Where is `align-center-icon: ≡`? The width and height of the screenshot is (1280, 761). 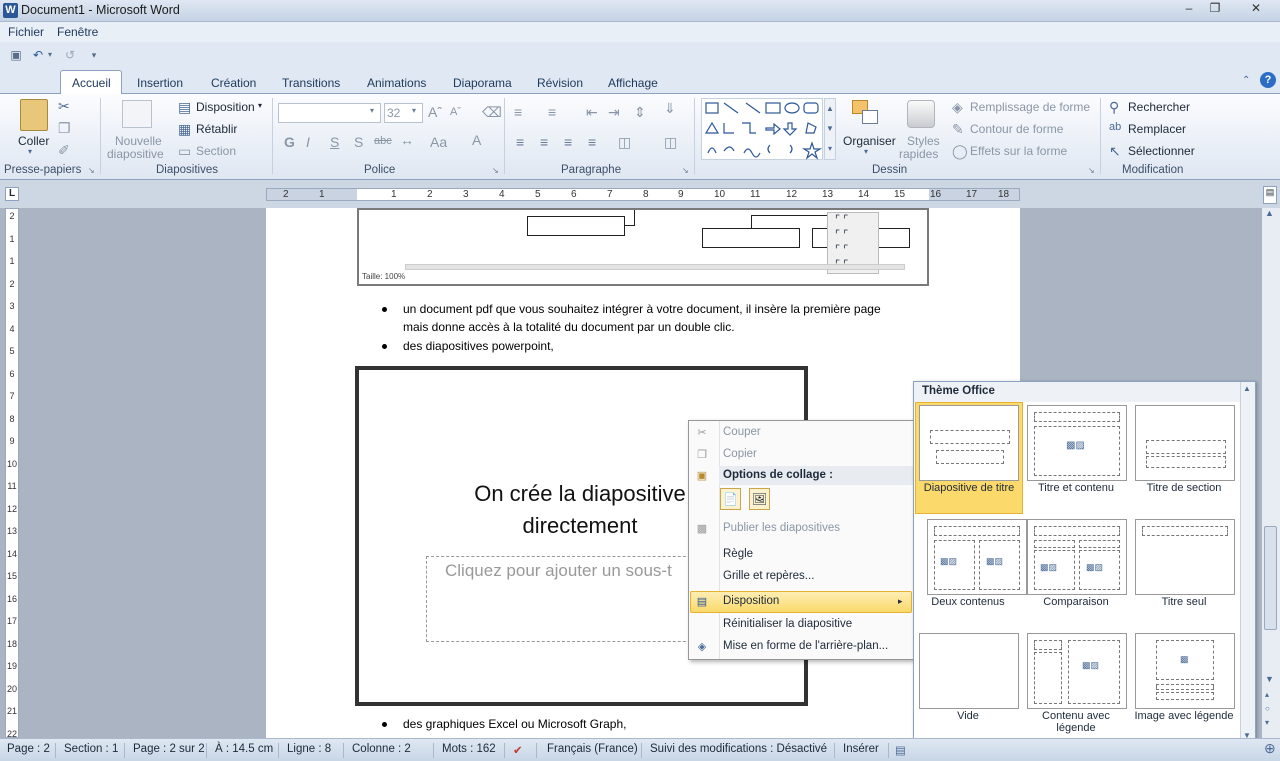 align-center-icon: ≡ is located at coordinates (544, 142).